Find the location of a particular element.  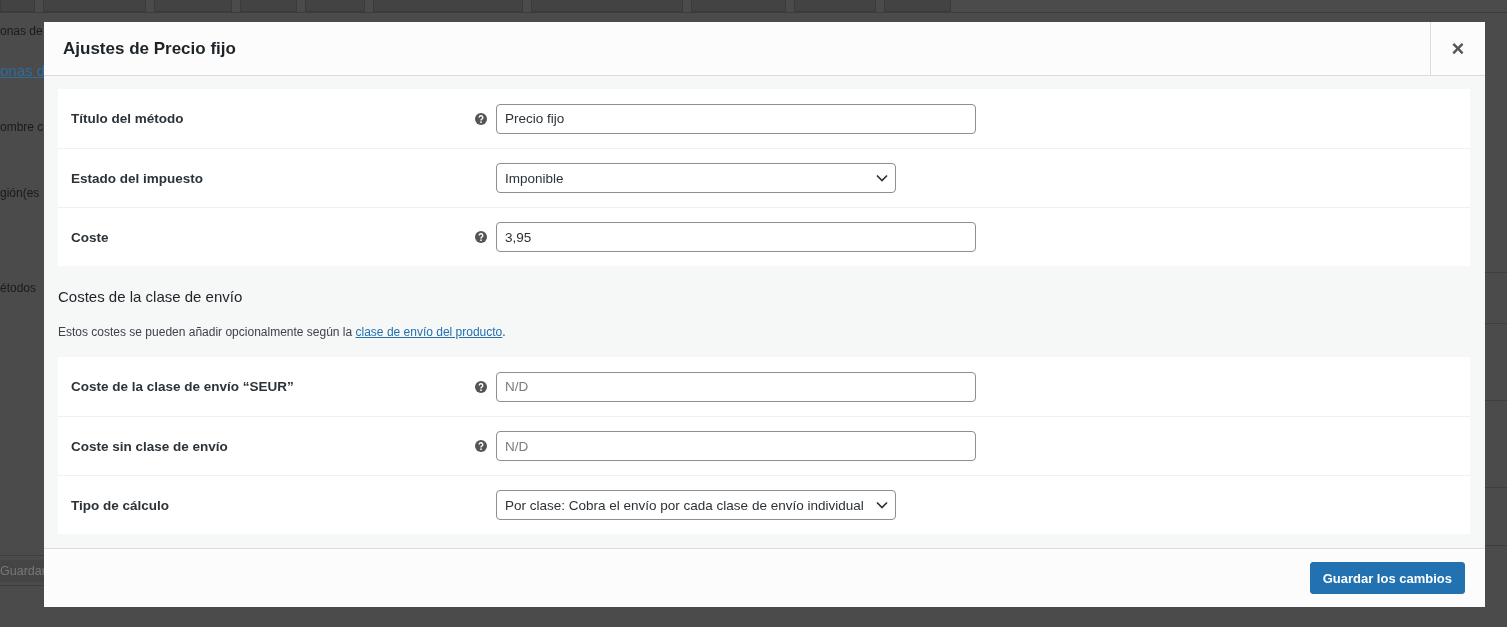

field-label: Coste sin clase de envío is located at coordinates (150, 446).